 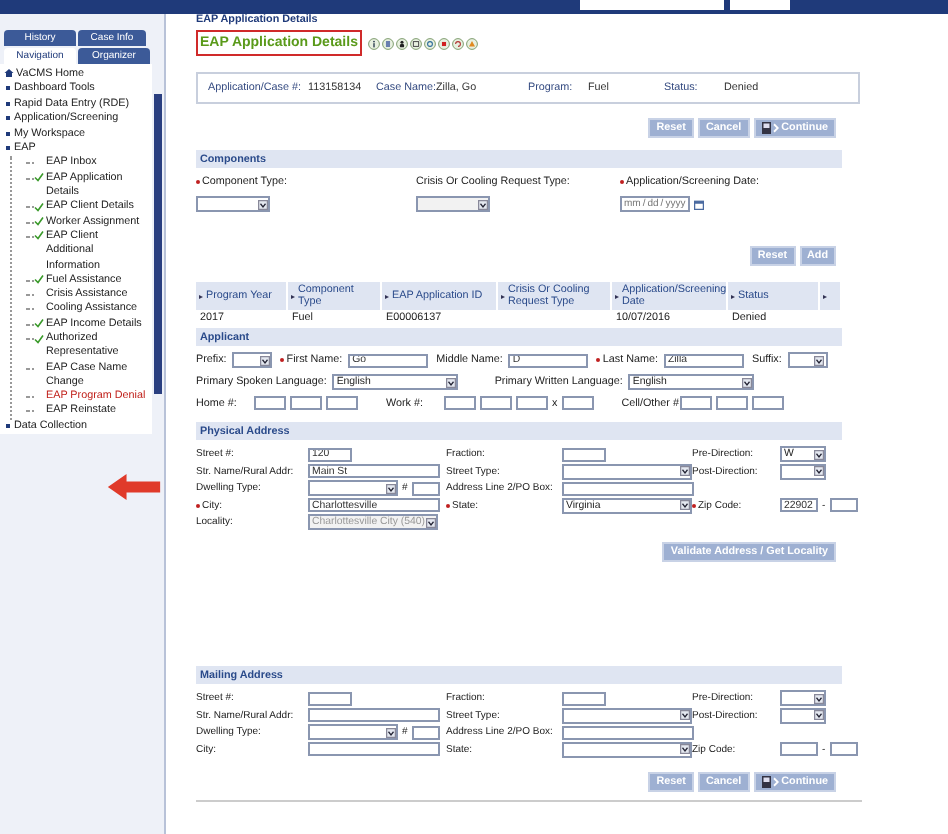 What do you see at coordinates (9, 73) in the screenshot?
I see `home-icon` at bounding box center [9, 73].